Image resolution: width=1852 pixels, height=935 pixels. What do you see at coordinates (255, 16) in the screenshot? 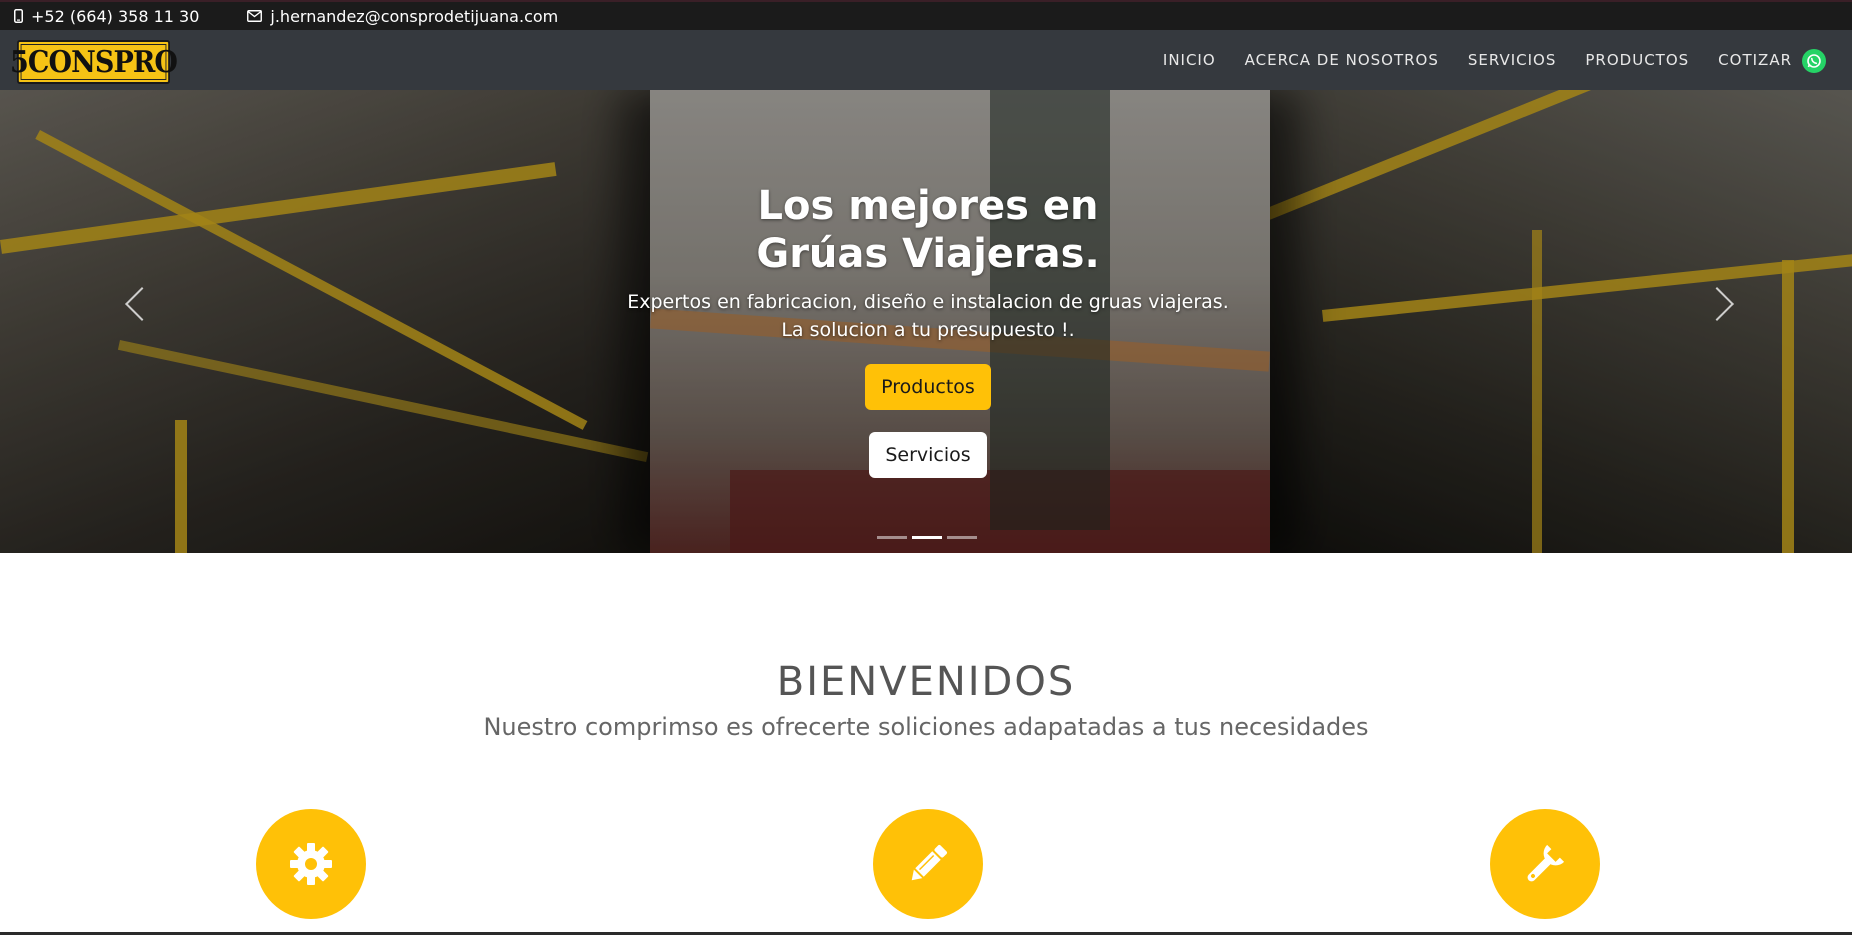
I see `envelope-icon` at bounding box center [255, 16].